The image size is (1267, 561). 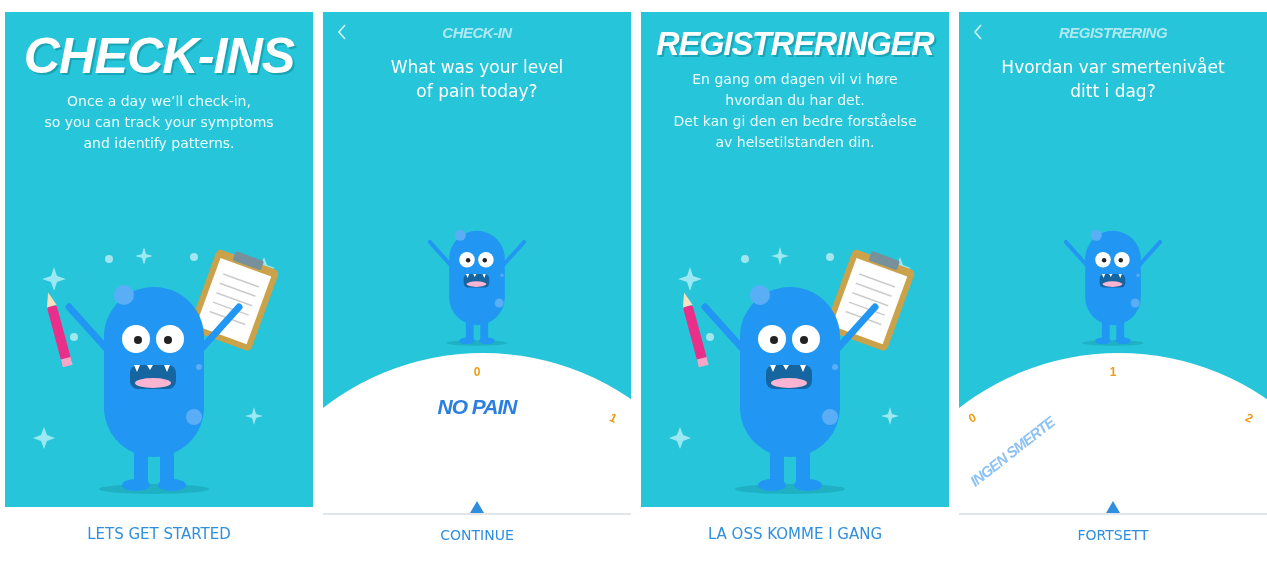 I want to click on screen-title: CHECK-INS, so click(x=159, y=55).